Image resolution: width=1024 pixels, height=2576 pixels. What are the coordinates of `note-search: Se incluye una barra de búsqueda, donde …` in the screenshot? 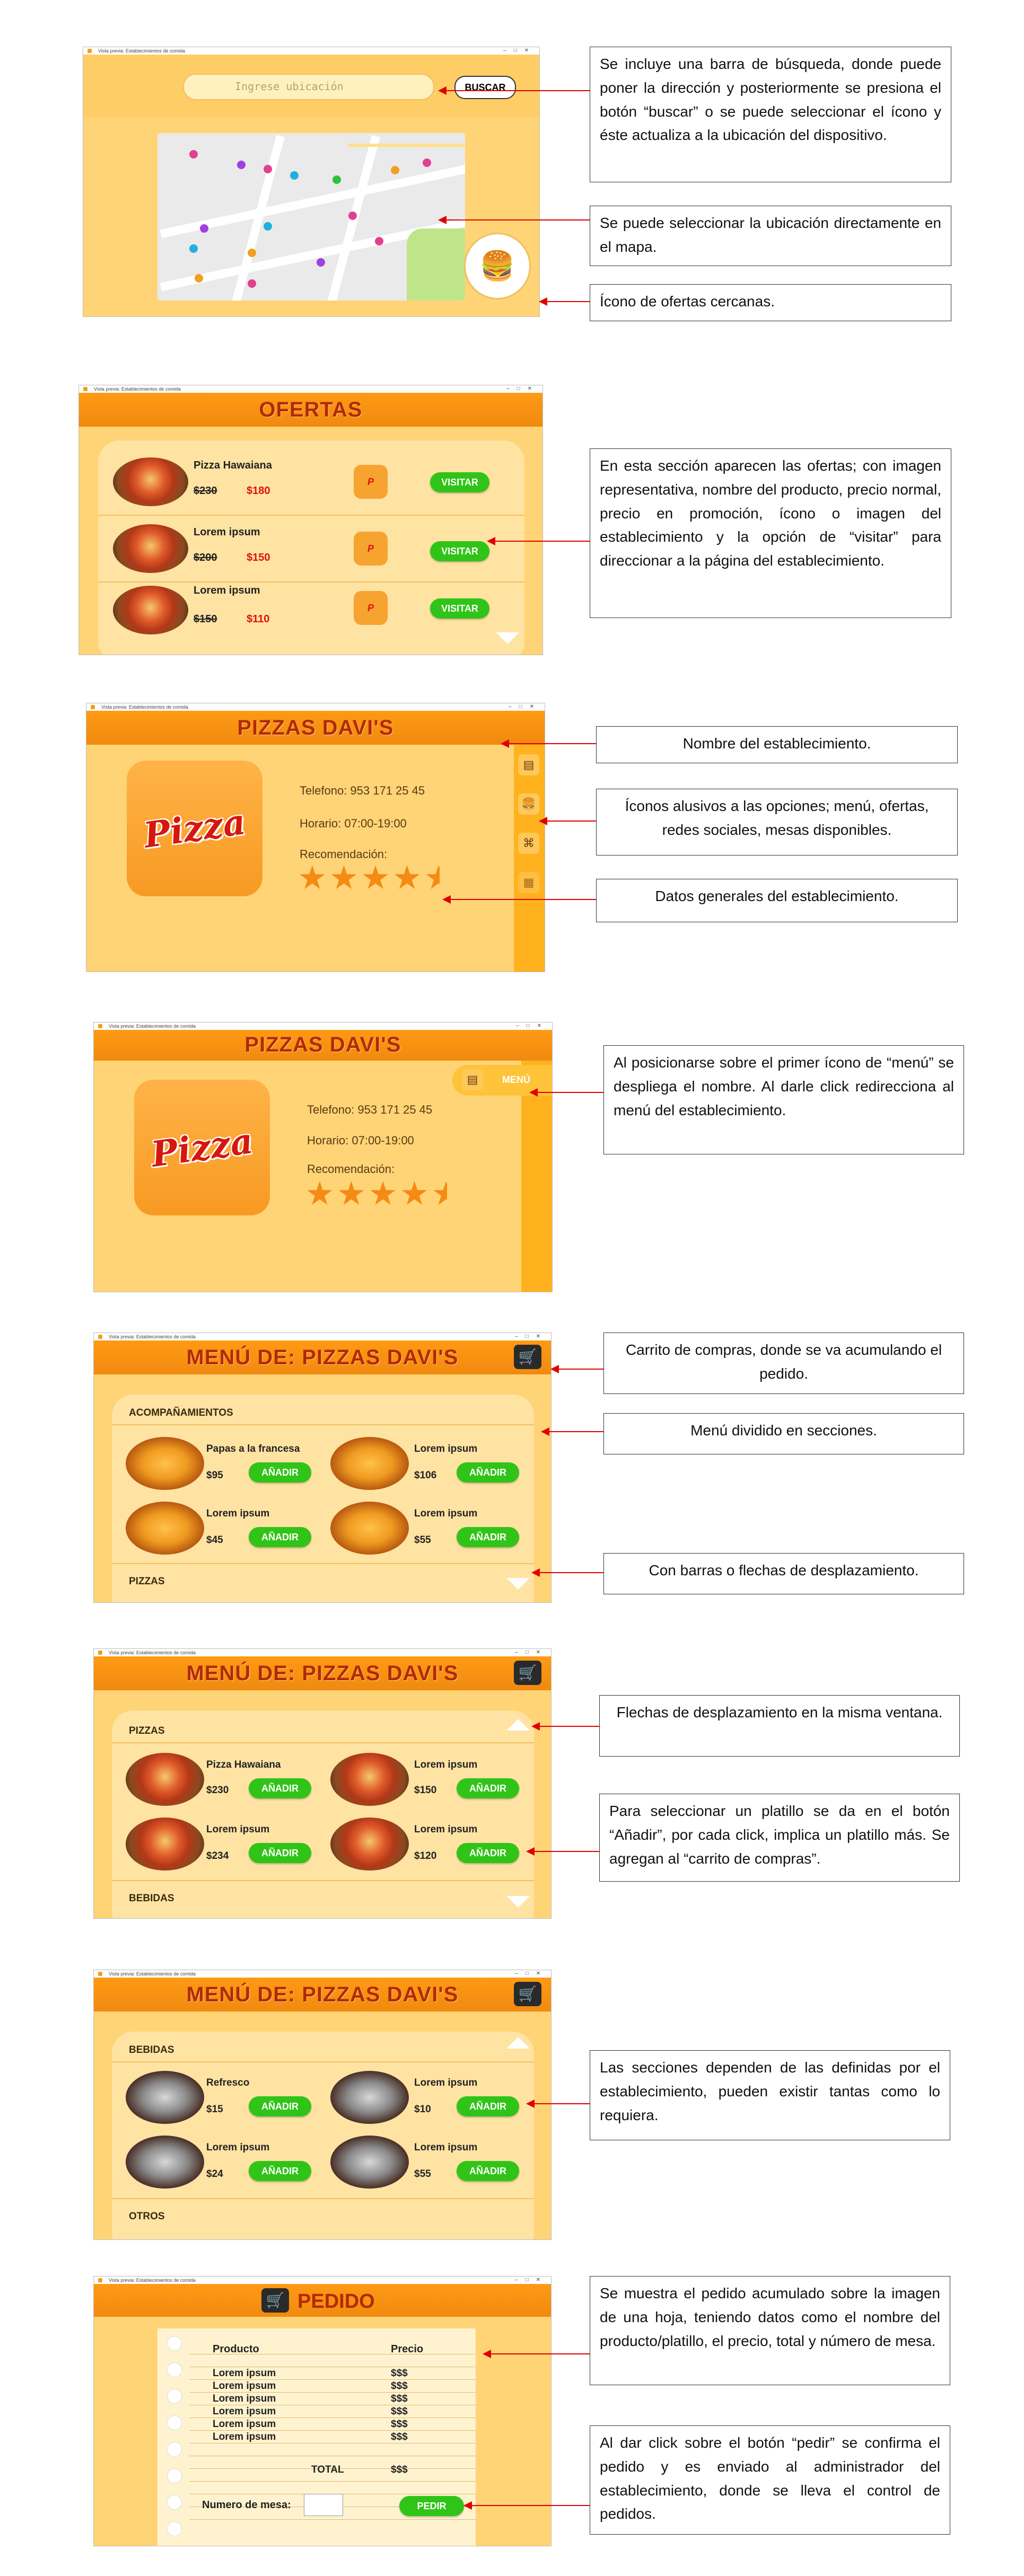 It's located at (770, 114).